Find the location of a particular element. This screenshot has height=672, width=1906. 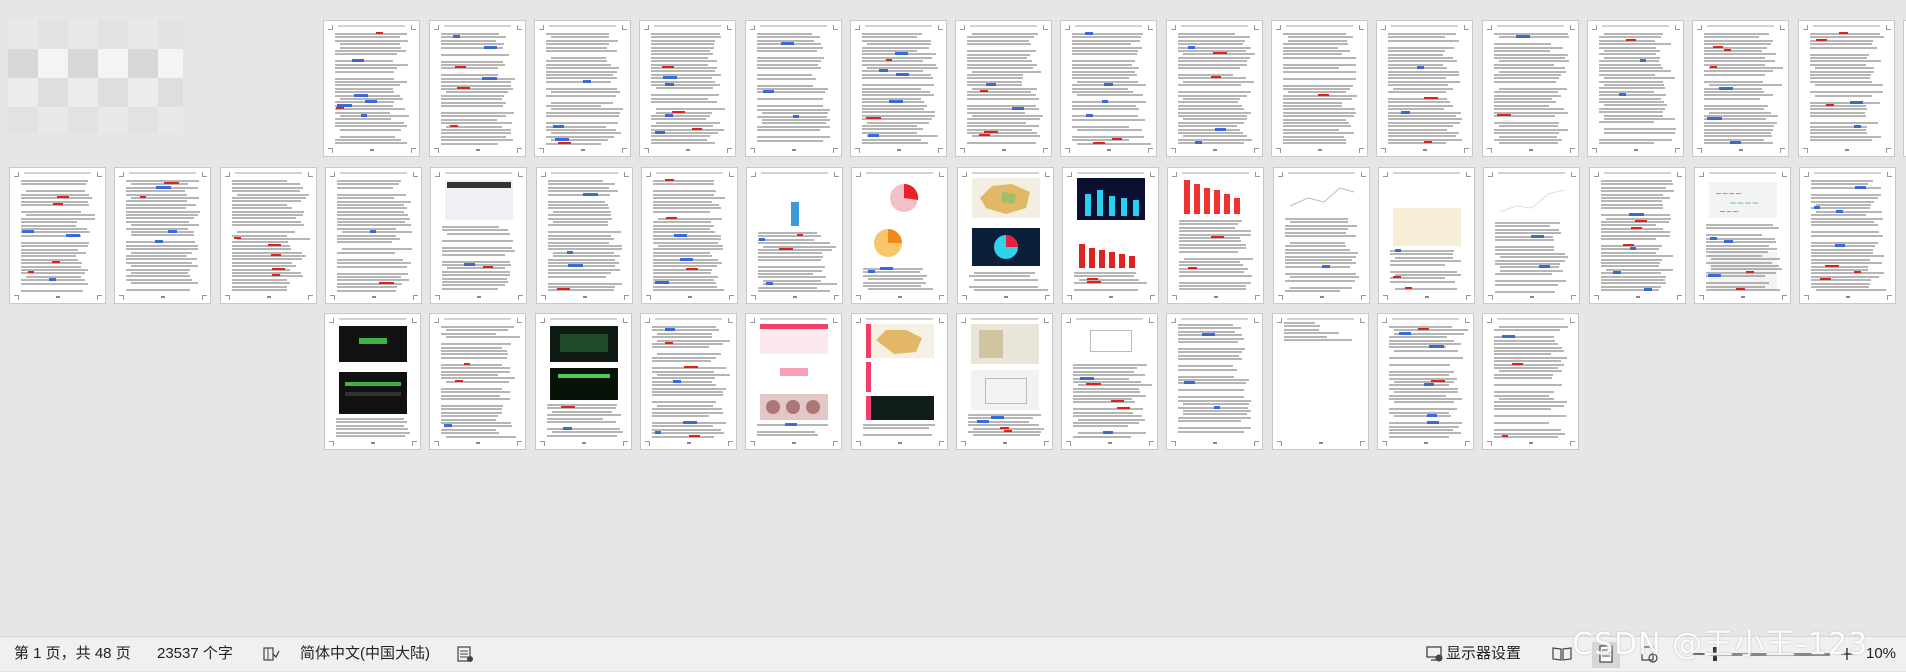

watermark: CSDN @王小王-123 is located at coordinates (1720, 644).